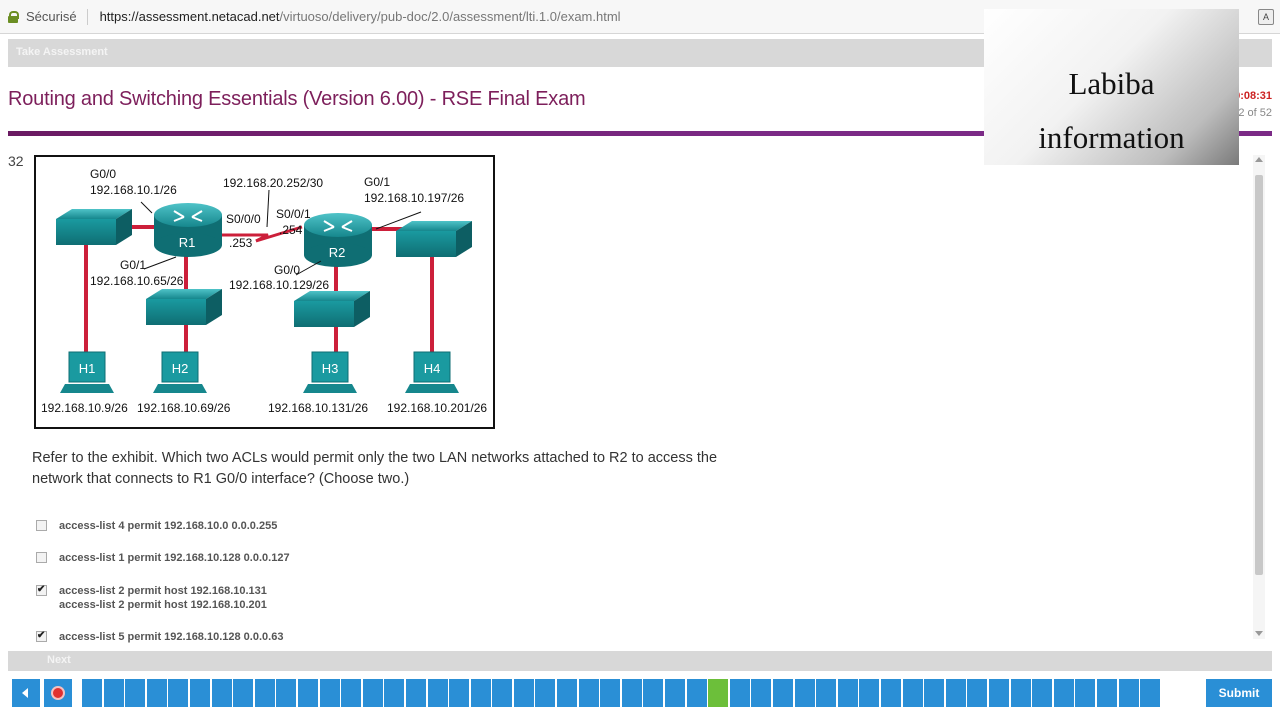  I want to click on router-r2-label: R2, so click(337, 252).